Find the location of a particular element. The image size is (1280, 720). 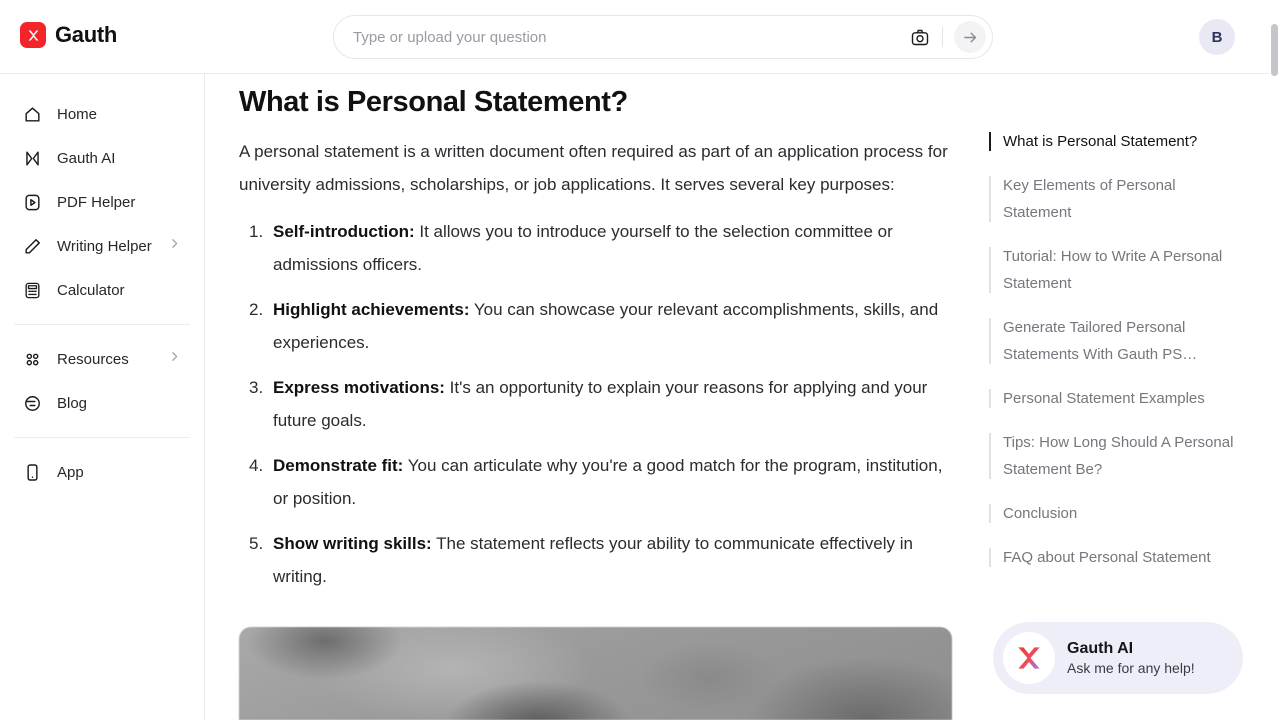

calculator-icon is located at coordinates (32, 290).